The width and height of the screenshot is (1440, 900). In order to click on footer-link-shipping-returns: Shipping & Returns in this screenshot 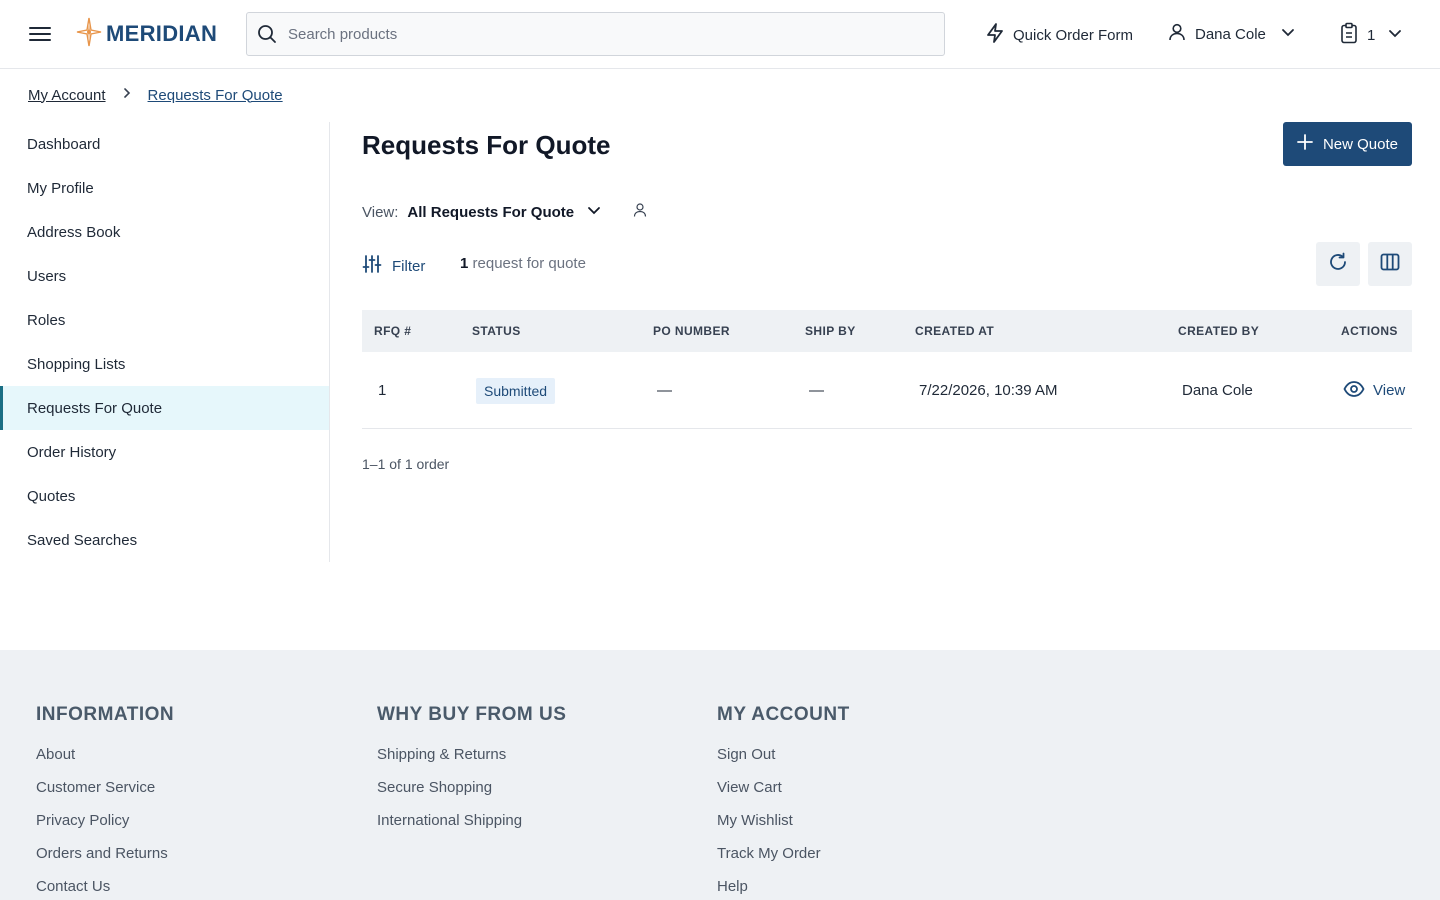, I will do `click(471, 754)`.